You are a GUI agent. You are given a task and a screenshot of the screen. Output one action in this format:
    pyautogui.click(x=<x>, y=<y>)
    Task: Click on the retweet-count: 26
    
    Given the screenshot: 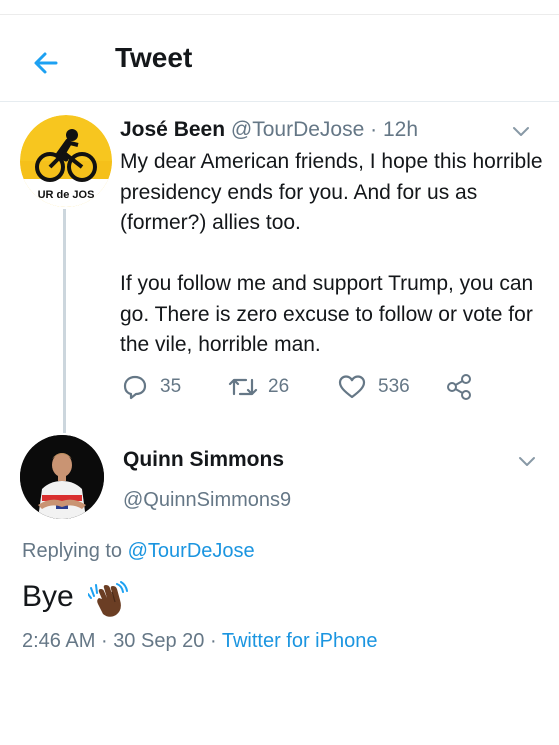 What is the action you would take?
    pyautogui.click(x=279, y=386)
    